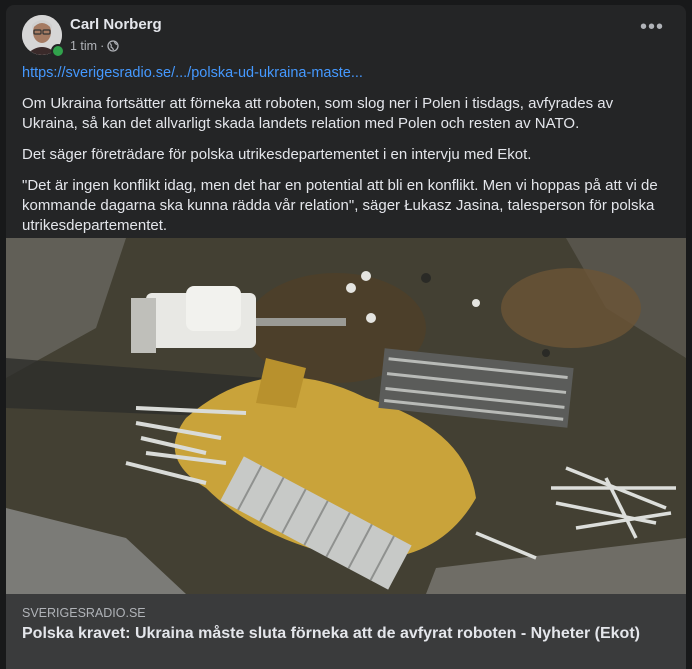 This screenshot has height=669, width=692. I want to click on post-meta: 1 tim ·, so click(94, 46).